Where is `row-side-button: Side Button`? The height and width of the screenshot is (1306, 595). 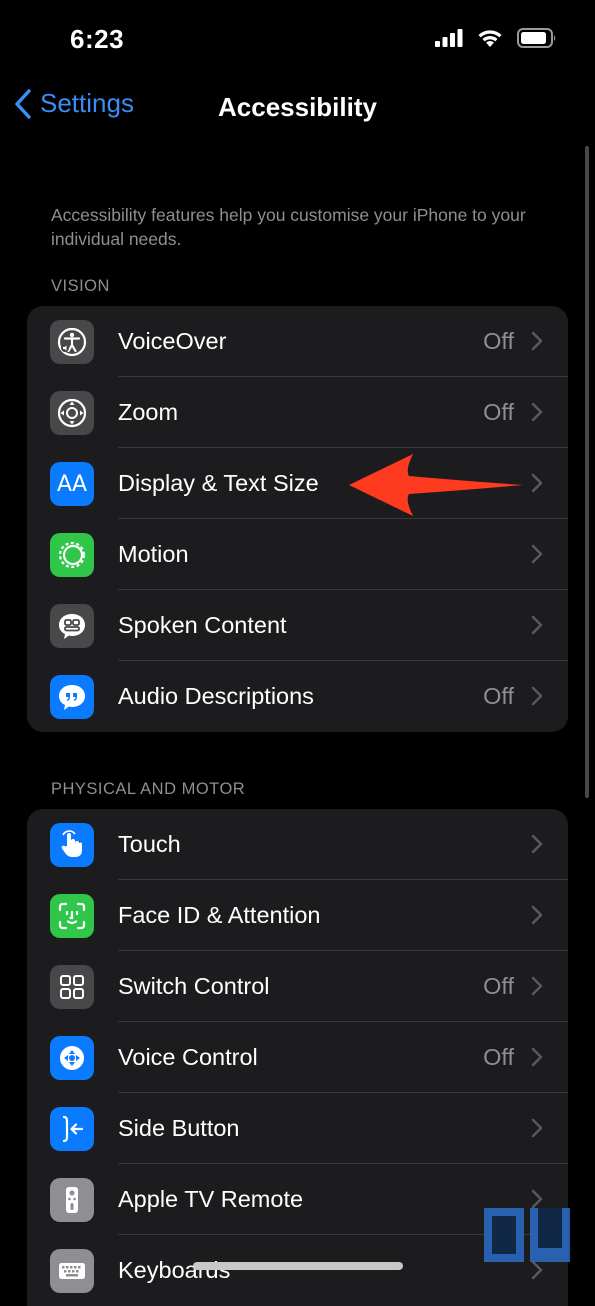 row-side-button: Side Button is located at coordinates (297, 1128).